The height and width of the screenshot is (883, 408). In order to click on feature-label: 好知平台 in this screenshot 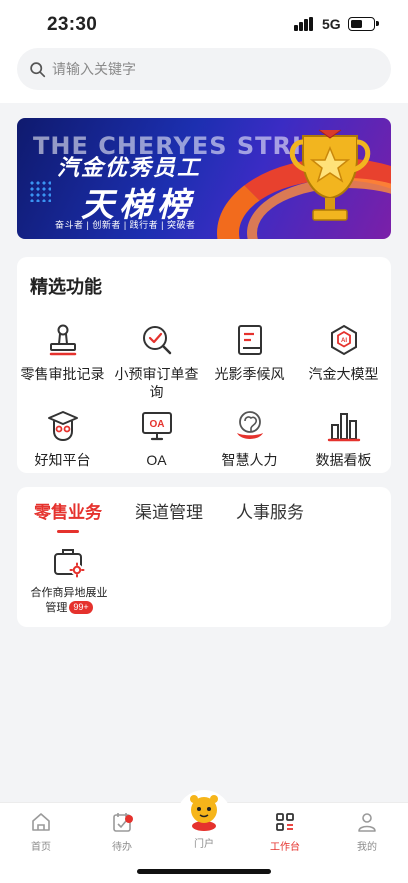, I will do `click(62, 460)`.